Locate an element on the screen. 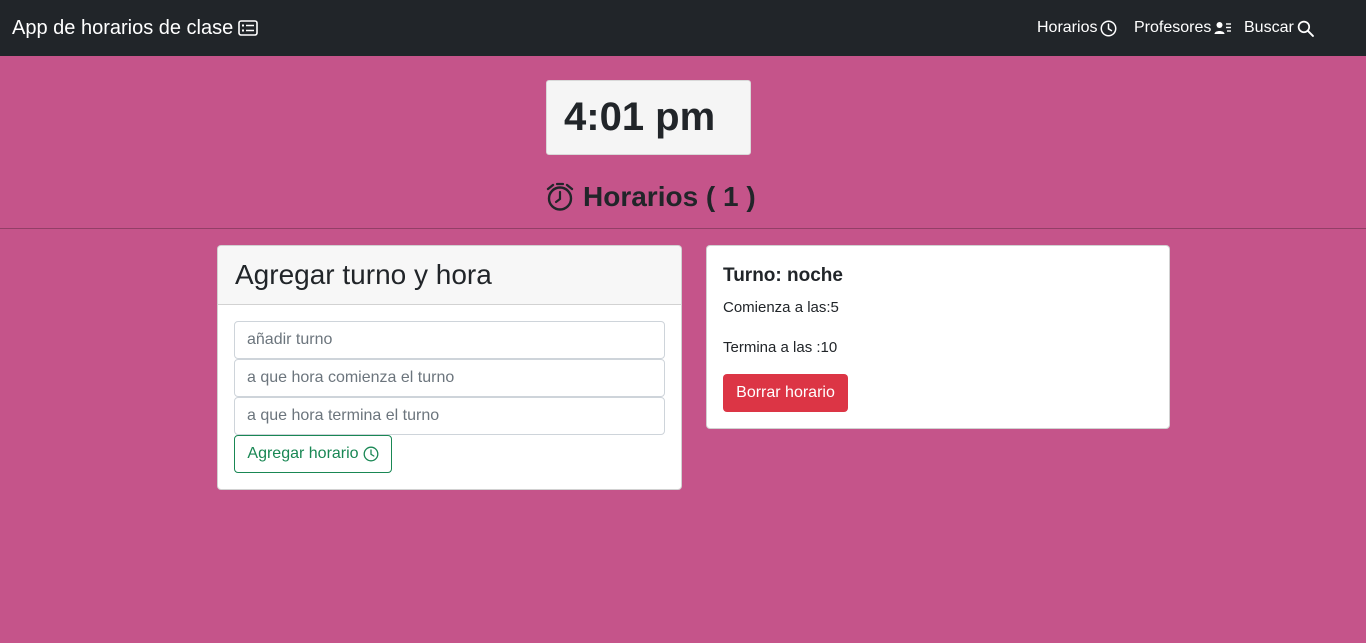 The width and height of the screenshot is (1366, 643). nav-link-horarios: Horarios is located at coordinates (1077, 28).